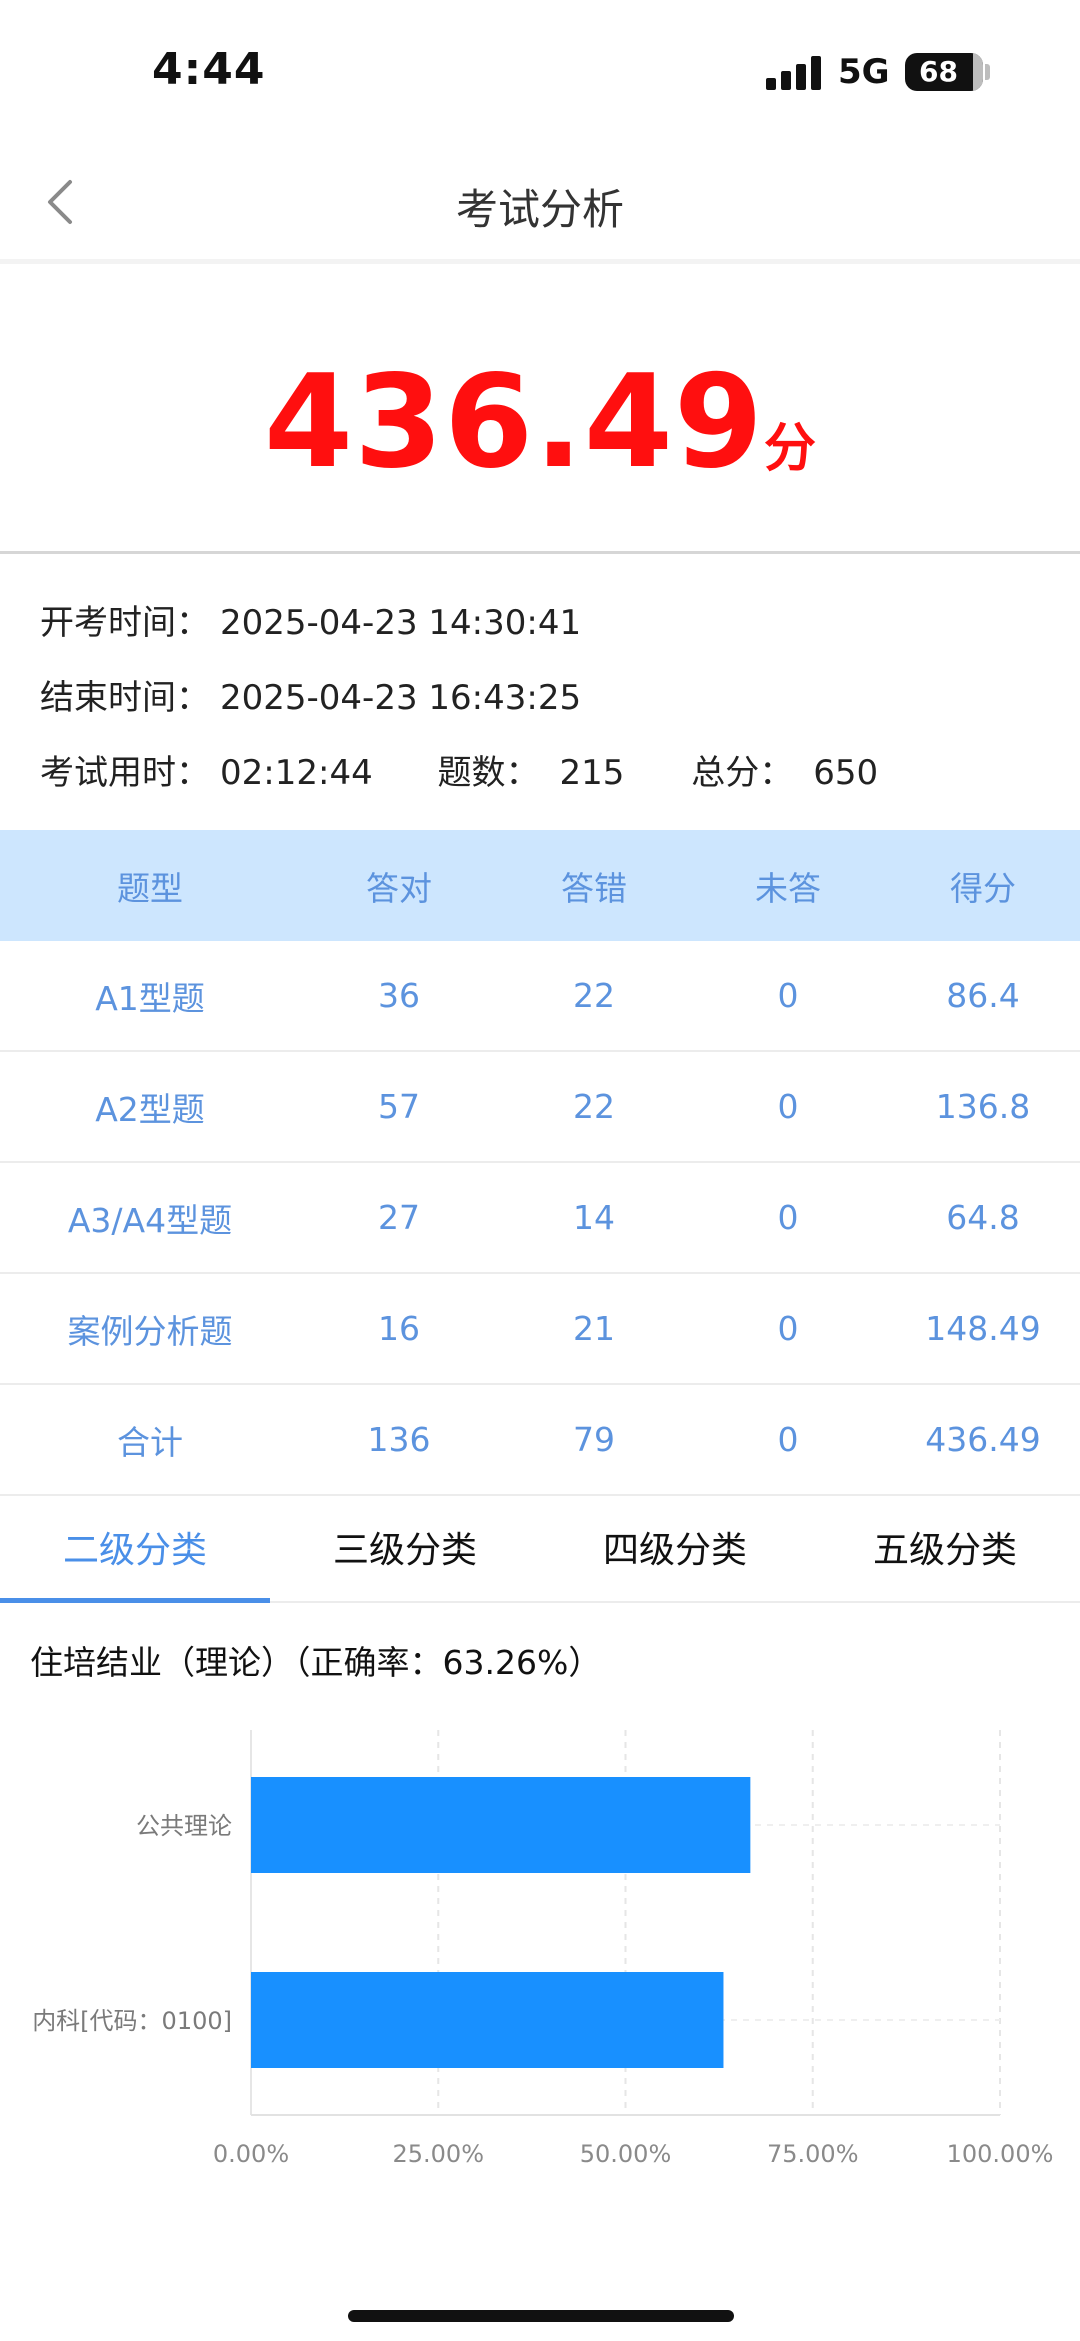  What do you see at coordinates (399, 1439) in the screenshot?
I see `cell-correct: 136` at bounding box center [399, 1439].